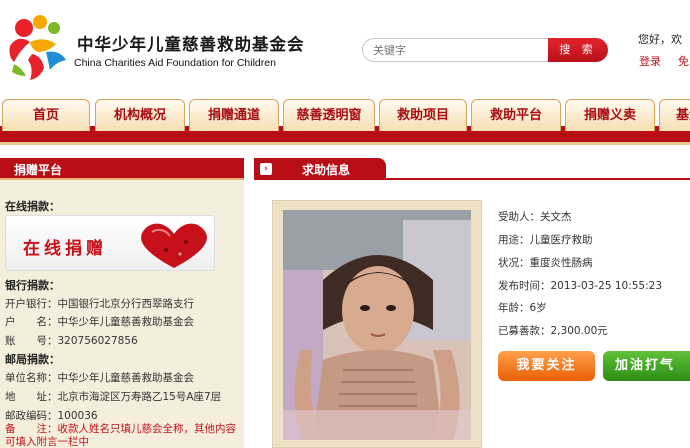  I want to click on donation-note: 备 注：收款人姓名只填儿慈会全称，其他内容可填入附言一栏中, so click(120, 435).